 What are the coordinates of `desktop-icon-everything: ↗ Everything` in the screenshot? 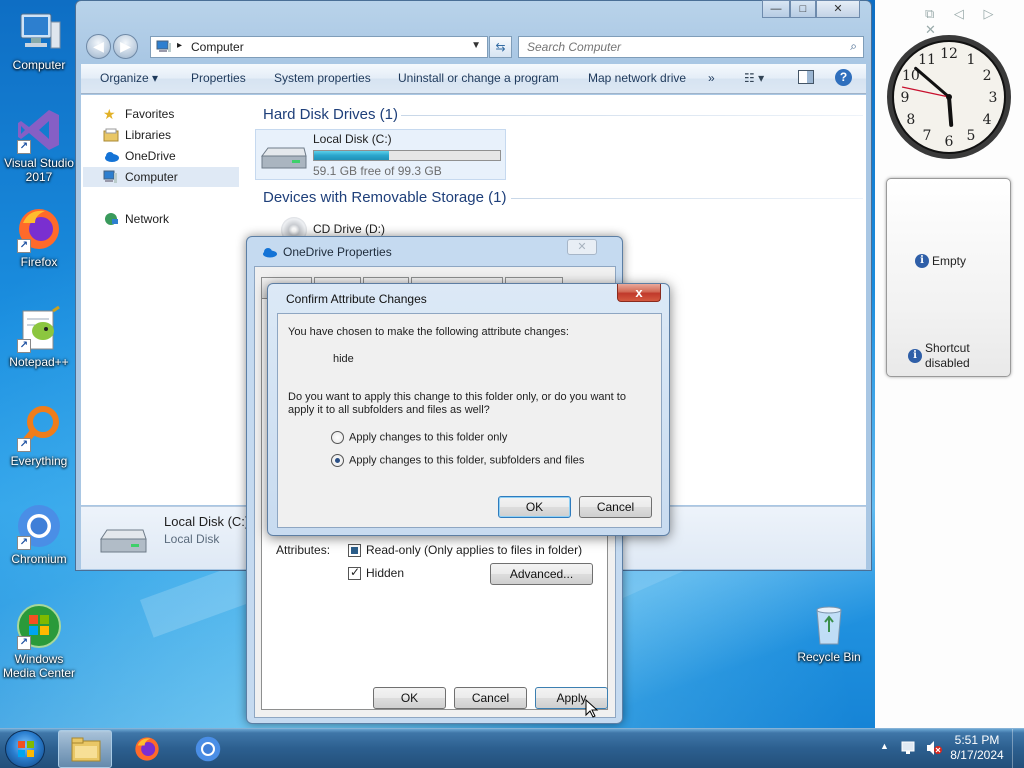 It's located at (39, 436).